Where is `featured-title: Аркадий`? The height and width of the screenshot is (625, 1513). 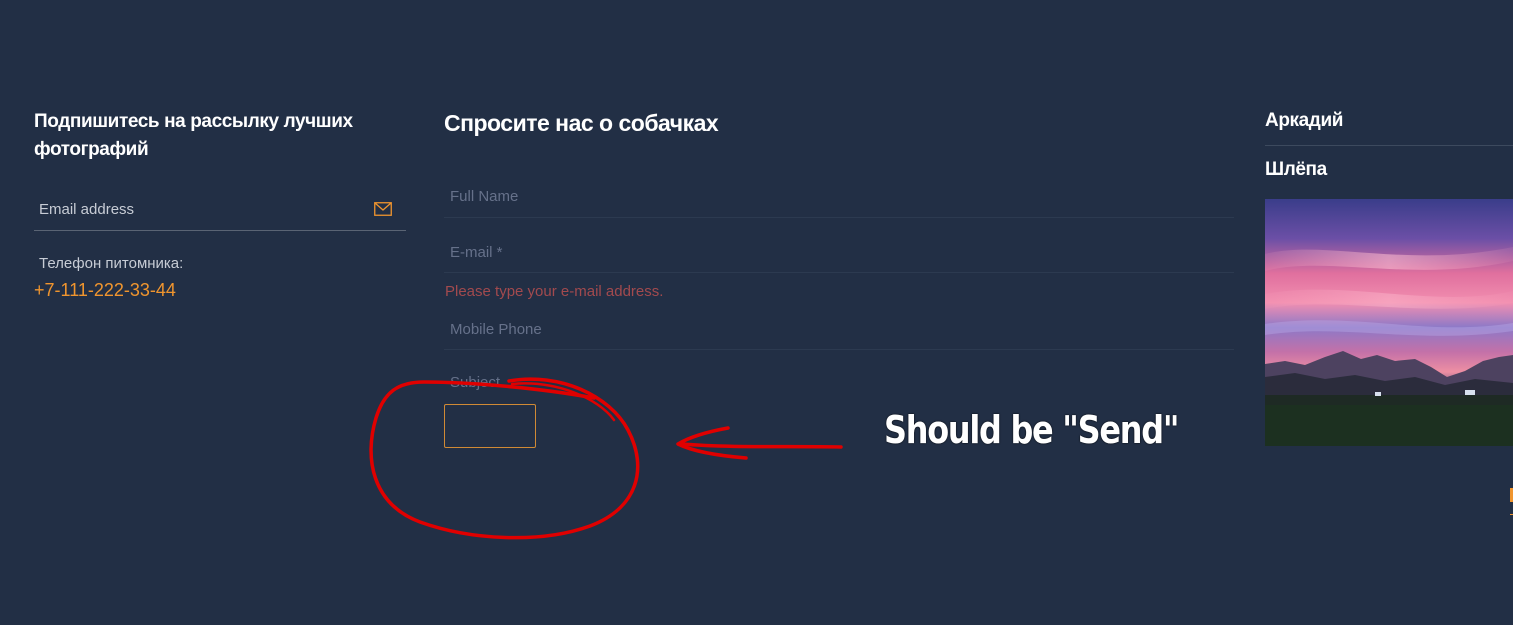 featured-title: Аркадий is located at coordinates (1304, 120).